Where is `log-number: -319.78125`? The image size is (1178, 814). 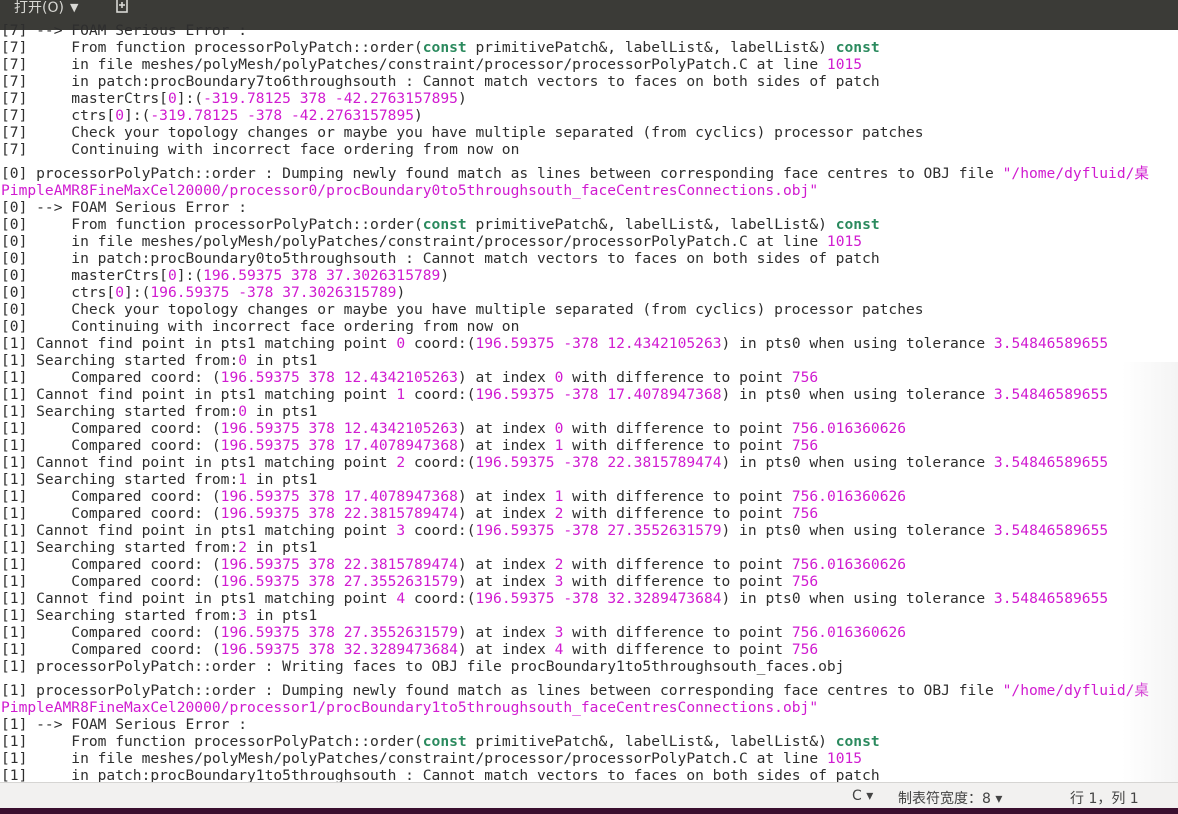
log-number: -319.78125 is located at coordinates (247, 98).